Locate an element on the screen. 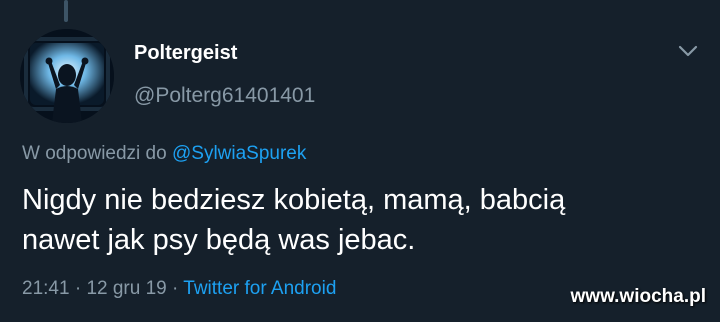  avatar is located at coordinates (67, 76).